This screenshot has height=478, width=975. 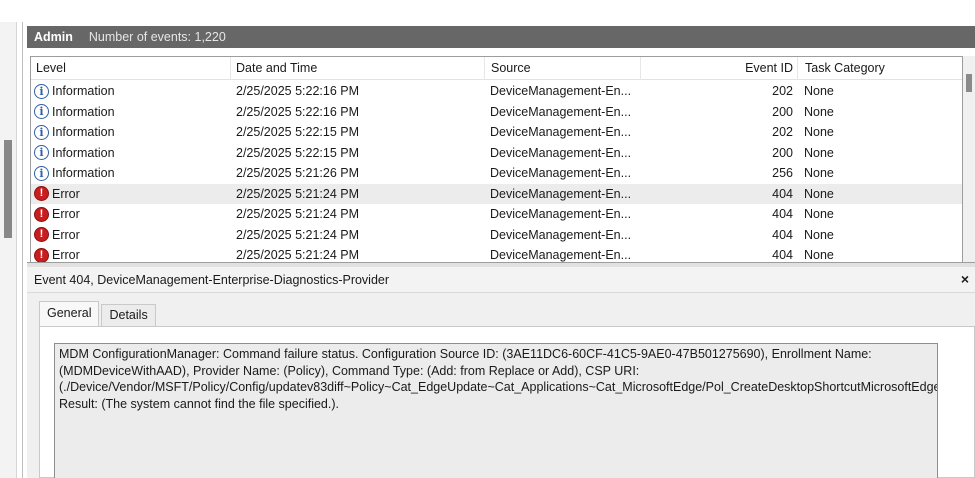 I want to click on detail-tabs: General Details, so click(x=98, y=313).